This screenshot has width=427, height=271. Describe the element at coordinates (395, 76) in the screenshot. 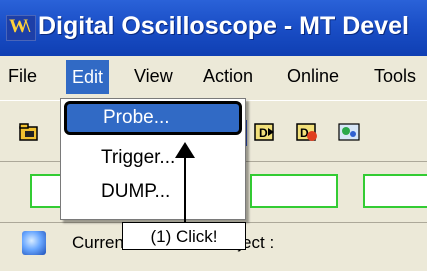

I see `menu-tools: Tools` at that location.